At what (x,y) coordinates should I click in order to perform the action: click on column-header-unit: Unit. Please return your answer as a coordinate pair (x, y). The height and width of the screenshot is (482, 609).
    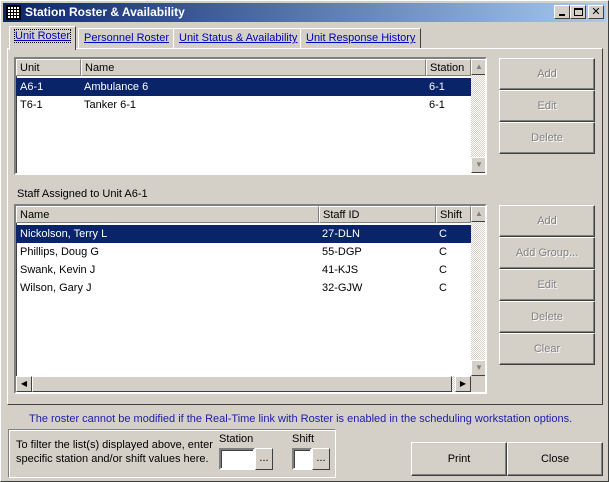
    Looking at the image, I should click on (48, 67).